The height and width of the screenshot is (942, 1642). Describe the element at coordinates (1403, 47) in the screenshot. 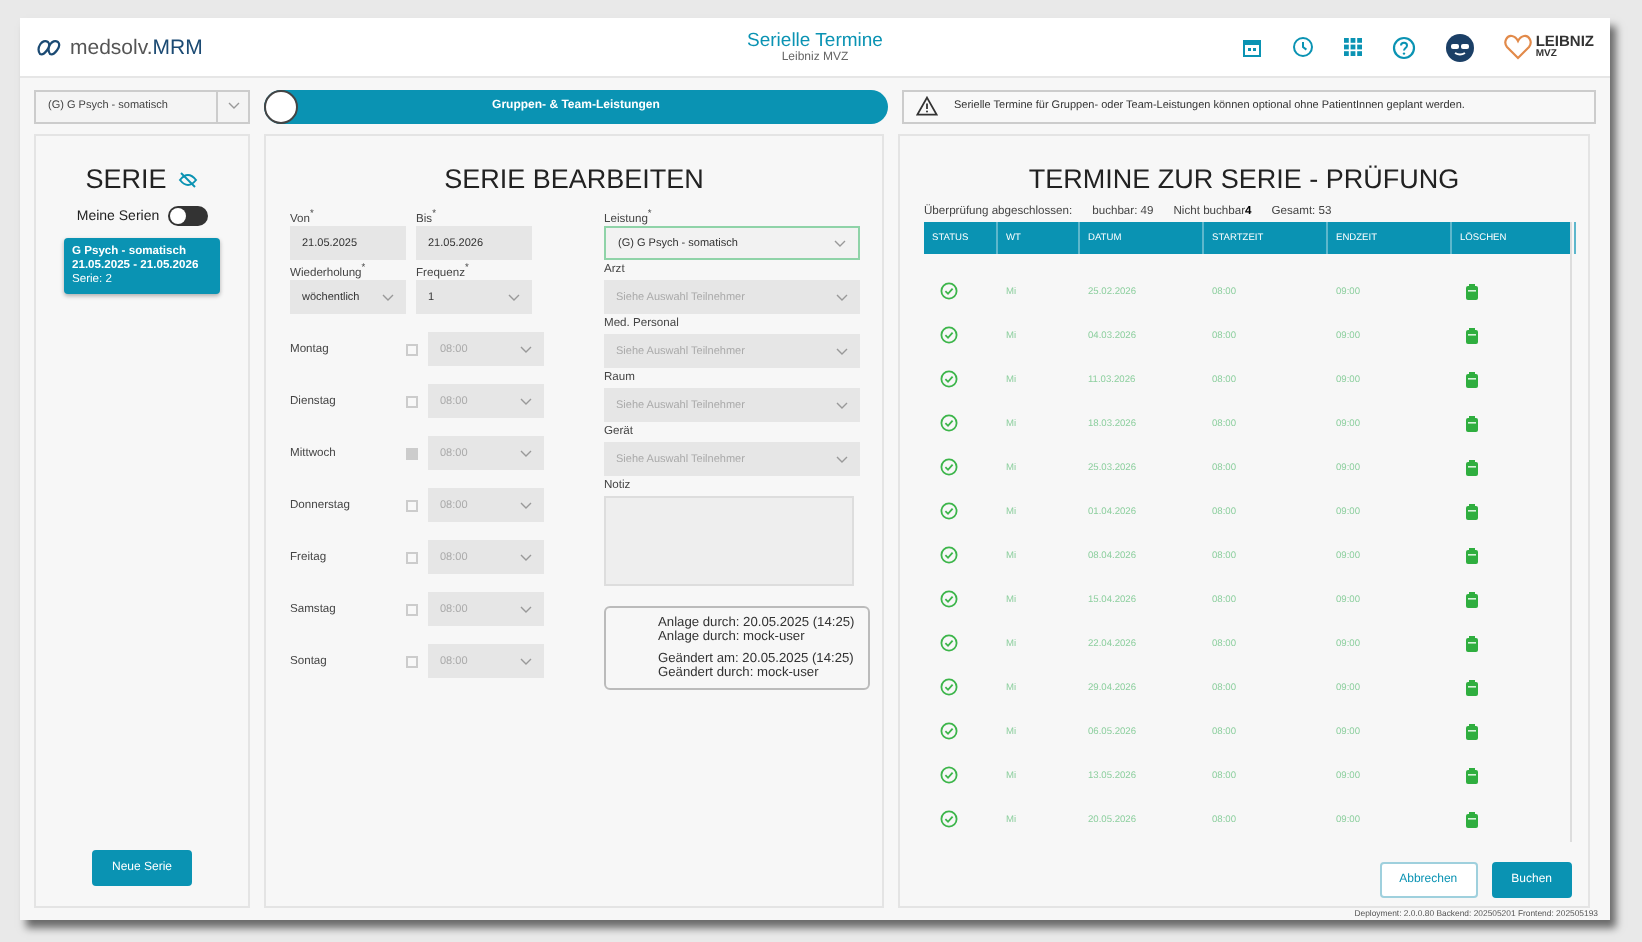

I see `help-icon` at that location.